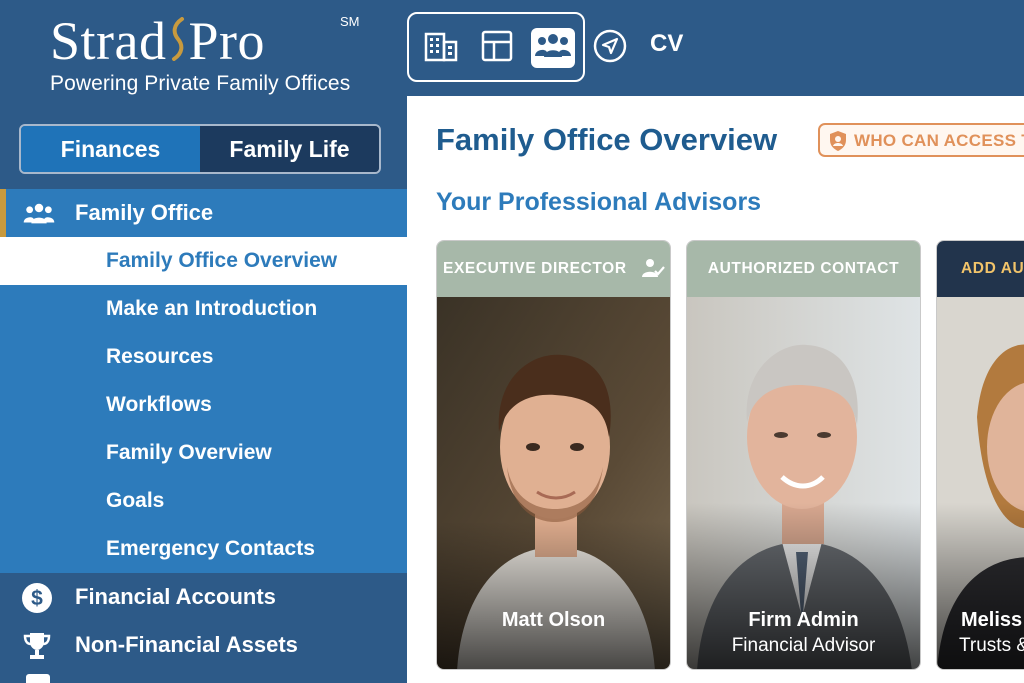 Image resolution: width=1024 pixels, height=683 pixels. I want to click on sidebar-section-financial-accounts: $ Financial Accounts, so click(203, 597).